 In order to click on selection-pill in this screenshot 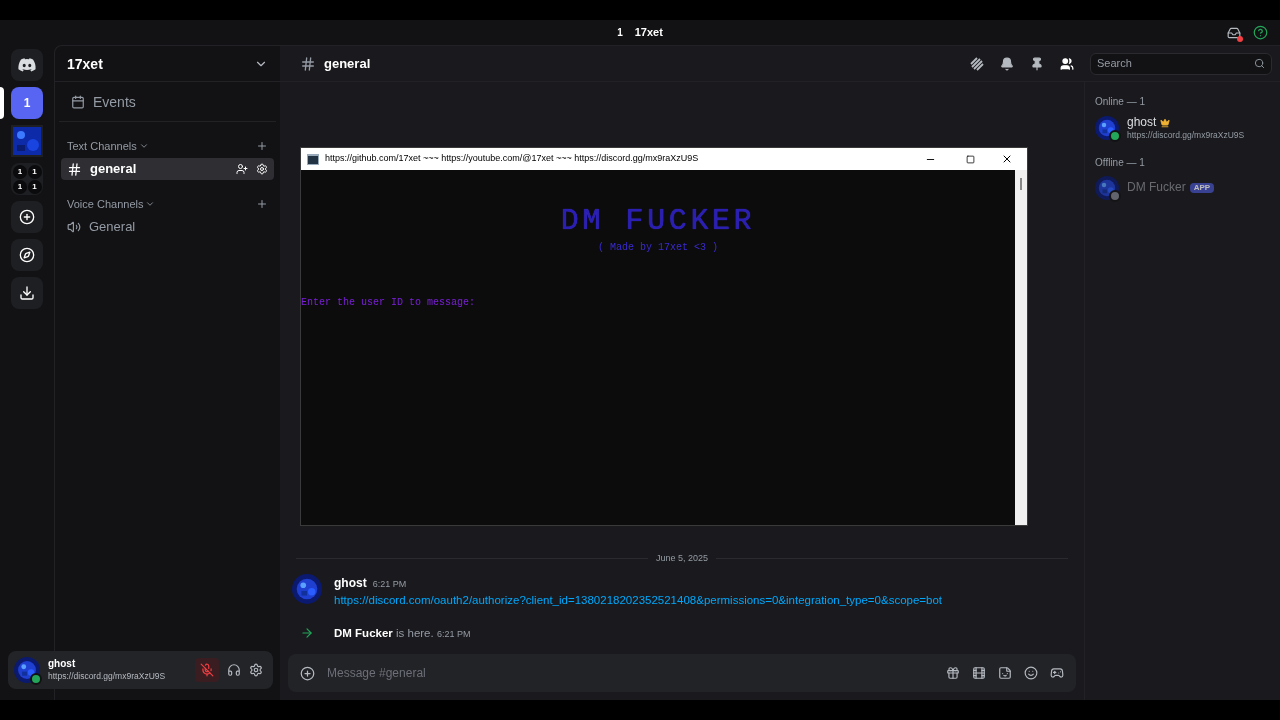, I will do `click(2, 103)`.